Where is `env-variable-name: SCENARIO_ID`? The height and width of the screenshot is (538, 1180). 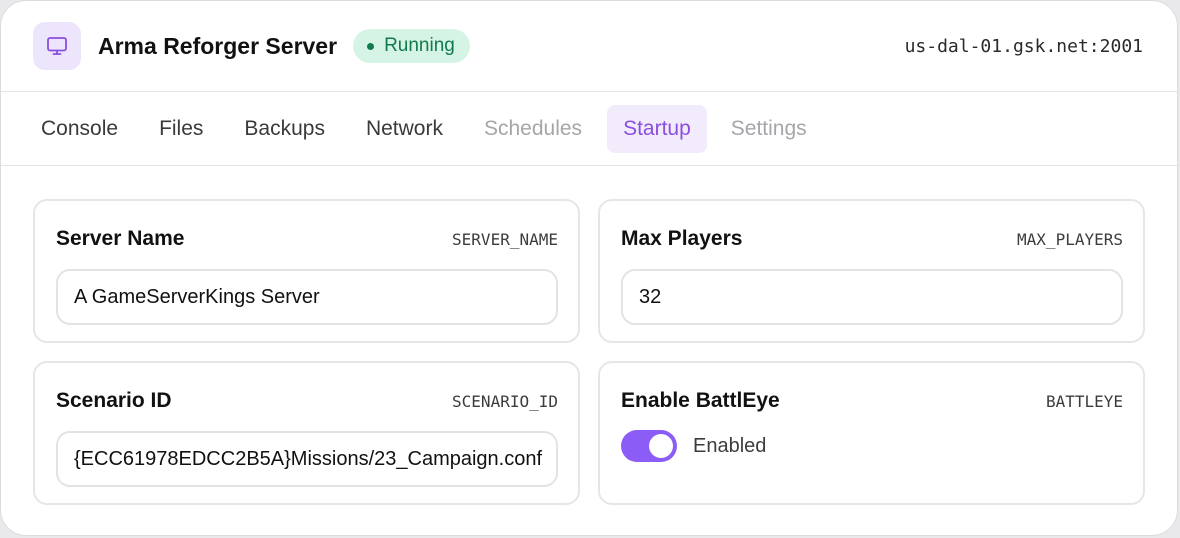 env-variable-name: SCENARIO_ID is located at coordinates (505, 401).